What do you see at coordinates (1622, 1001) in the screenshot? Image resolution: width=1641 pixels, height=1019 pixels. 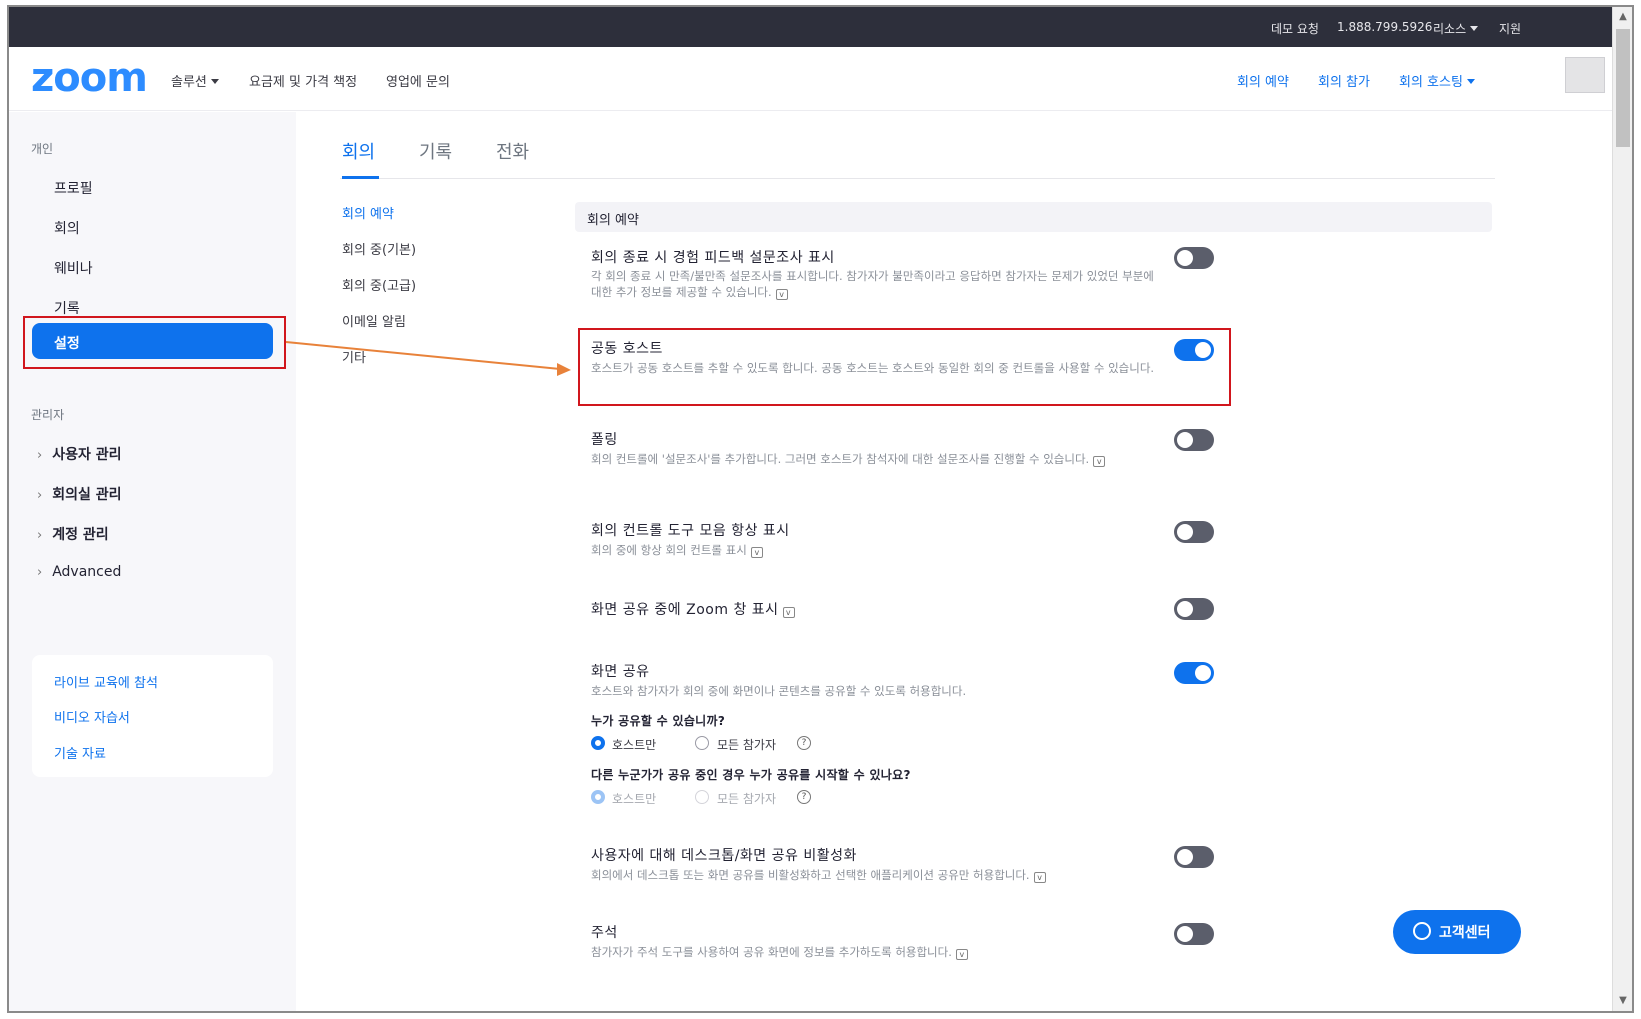 I see `scroll-down-icon: ▼` at bounding box center [1622, 1001].